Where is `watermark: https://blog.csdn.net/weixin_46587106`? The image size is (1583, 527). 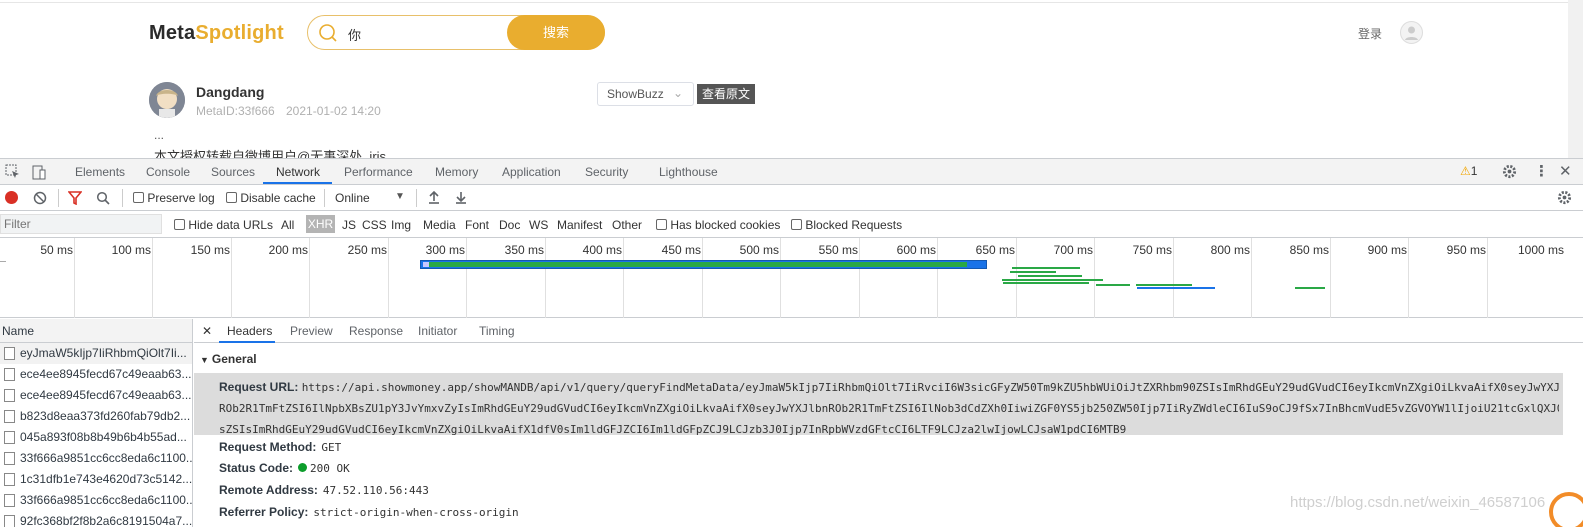 watermark: https://blog.csdn.net/weixin_46587106 is located at coordinates (1418, 502).